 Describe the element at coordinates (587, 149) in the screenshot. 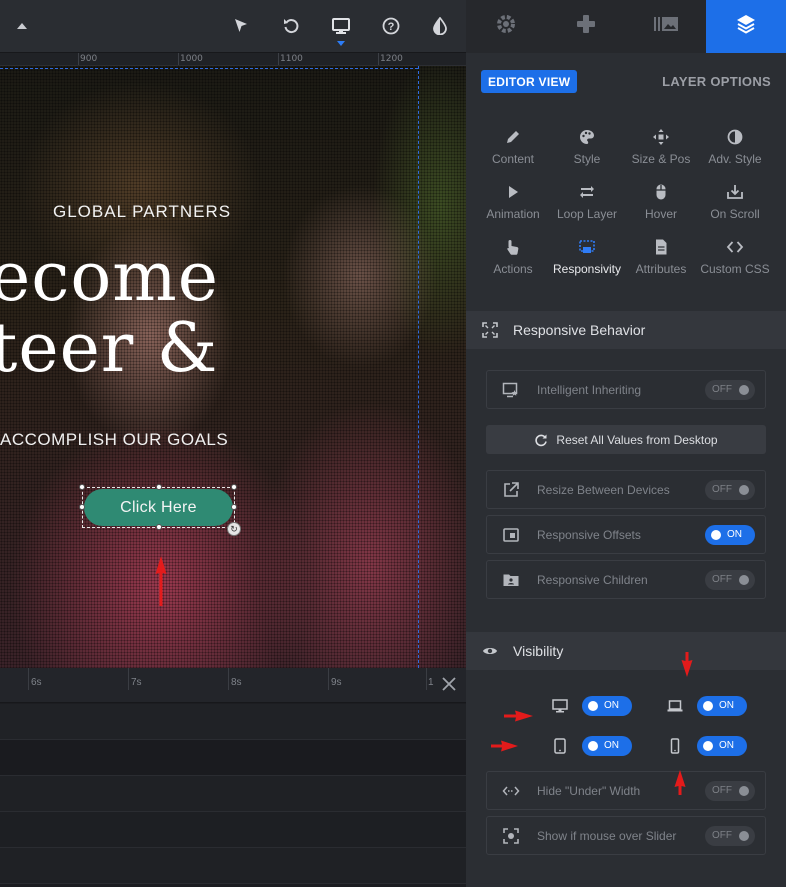

I see `option-style: Style` at that location.